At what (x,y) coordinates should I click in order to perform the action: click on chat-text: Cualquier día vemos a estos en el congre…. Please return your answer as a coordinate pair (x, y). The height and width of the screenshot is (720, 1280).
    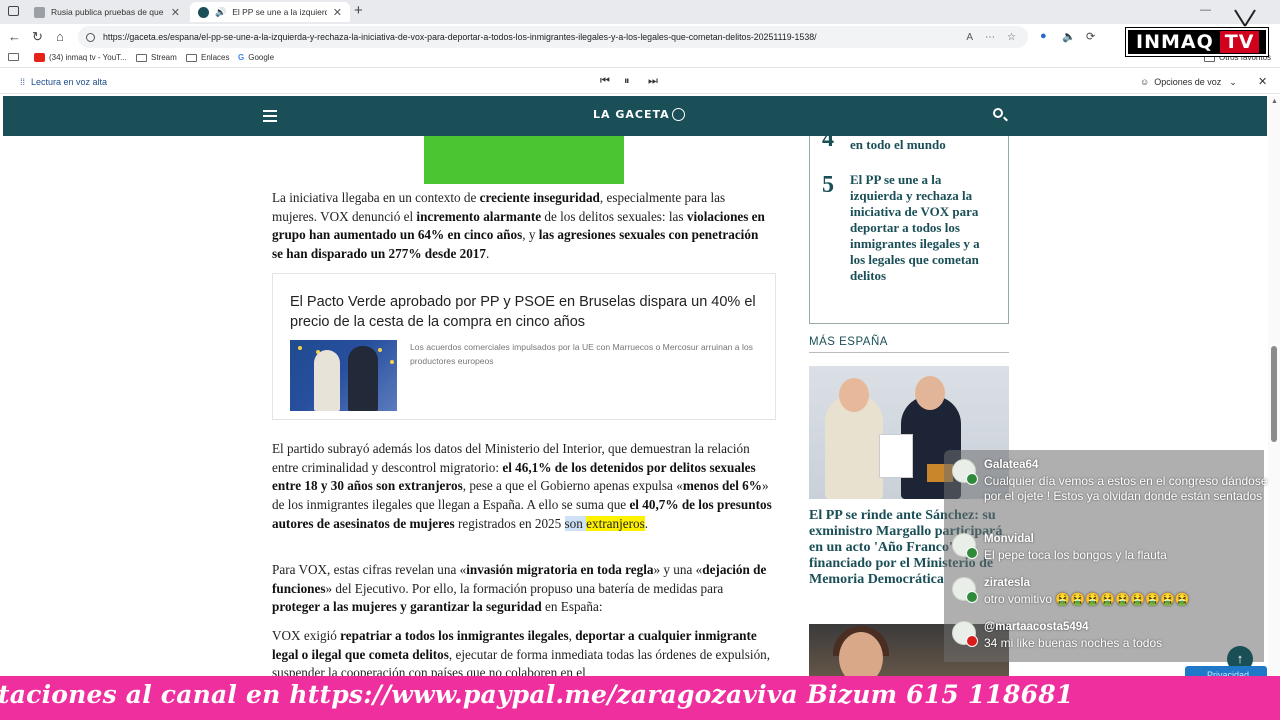
    Looking at the image, I should click on (1126, 488).